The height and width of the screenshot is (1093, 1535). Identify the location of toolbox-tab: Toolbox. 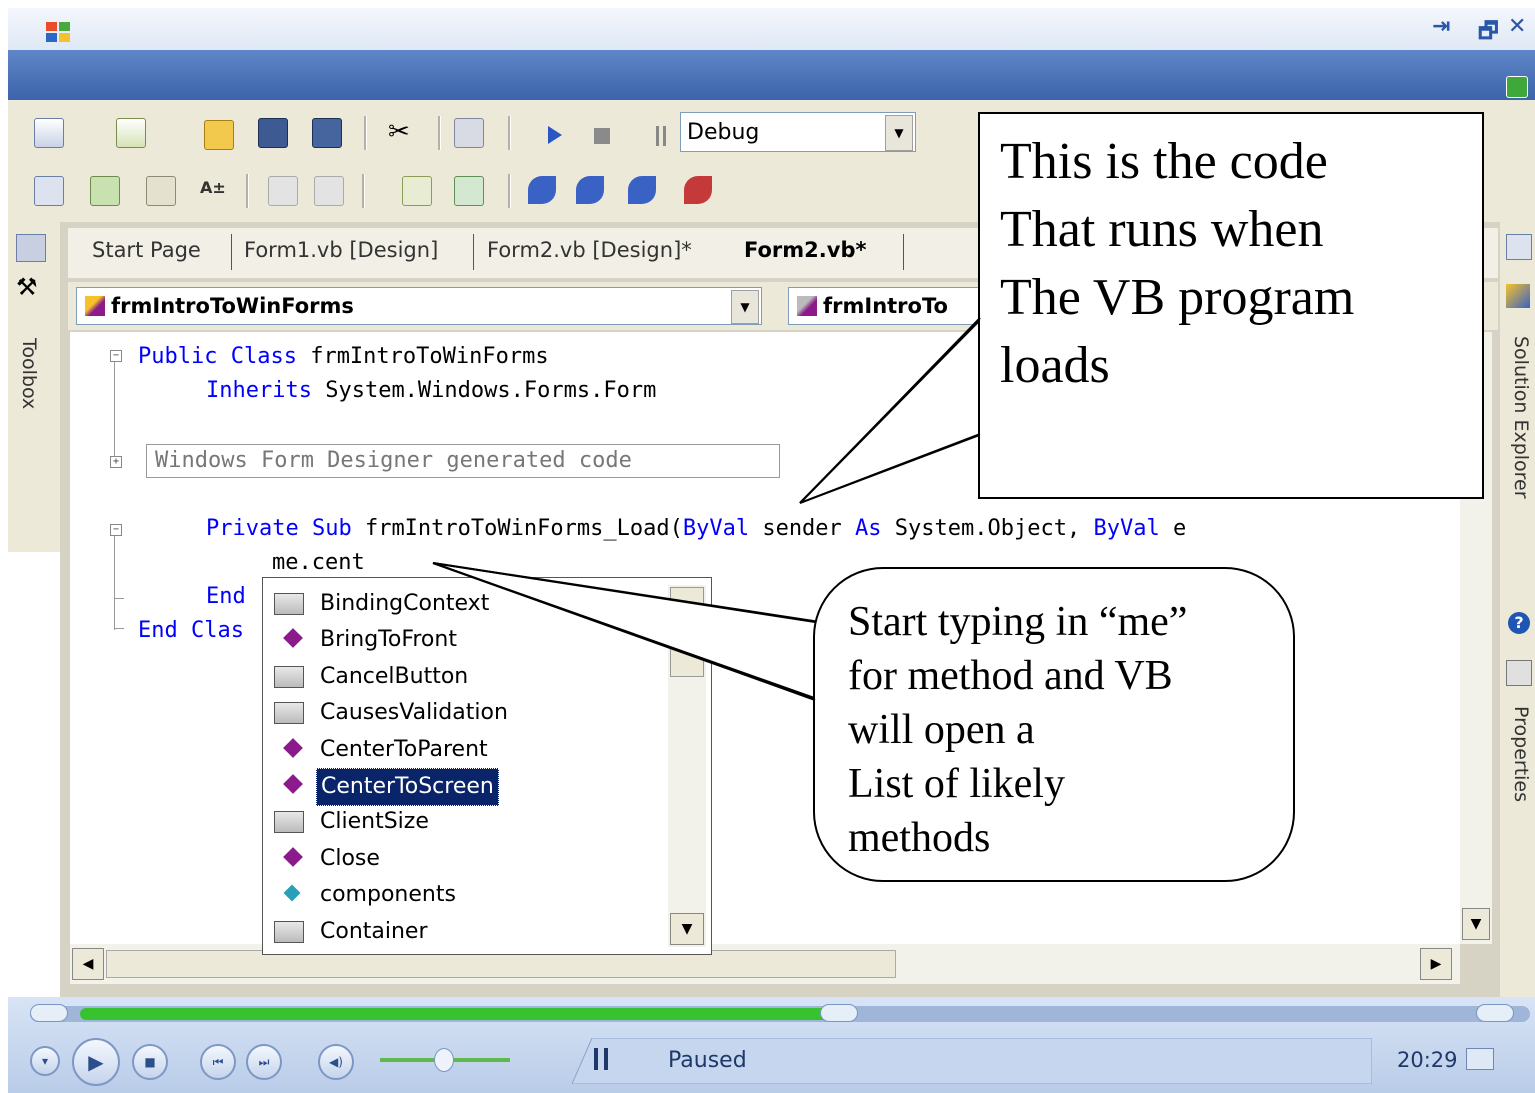
(29, 373).